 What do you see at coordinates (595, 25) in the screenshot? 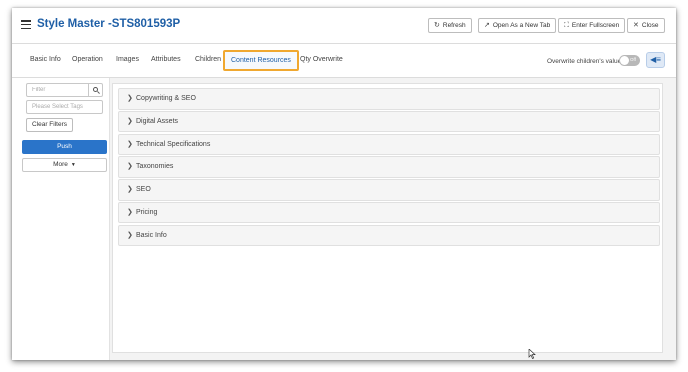
I see `fullscreen-label: Enter Fullscreen` at bounding box center [595, 25].